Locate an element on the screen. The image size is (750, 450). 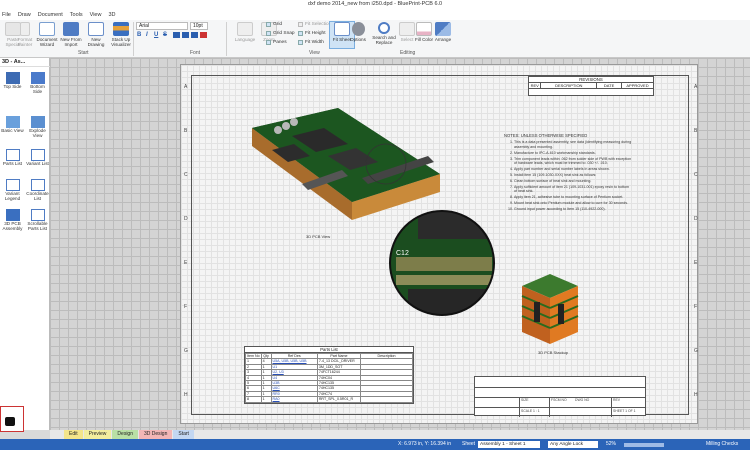
capacitor-icon is located at coordinates (286, 126).